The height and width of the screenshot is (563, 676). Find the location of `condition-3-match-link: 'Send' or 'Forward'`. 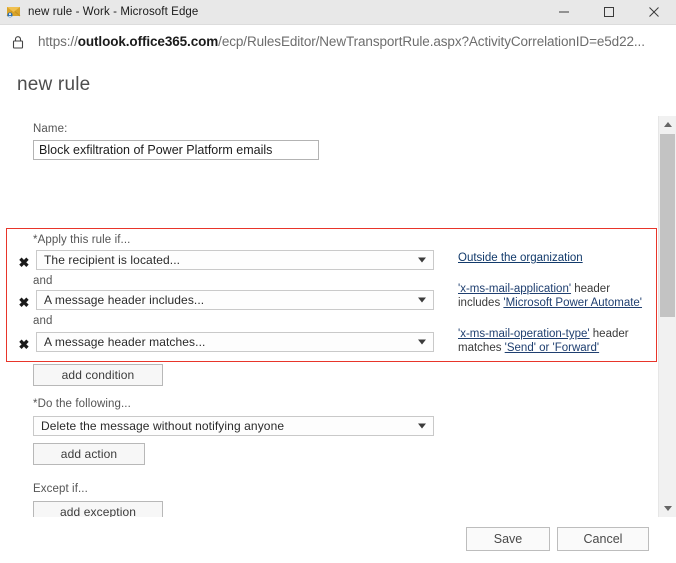

condition-3-match-link: 'Send' or 'Forward' is located at coordinates (552, 348).